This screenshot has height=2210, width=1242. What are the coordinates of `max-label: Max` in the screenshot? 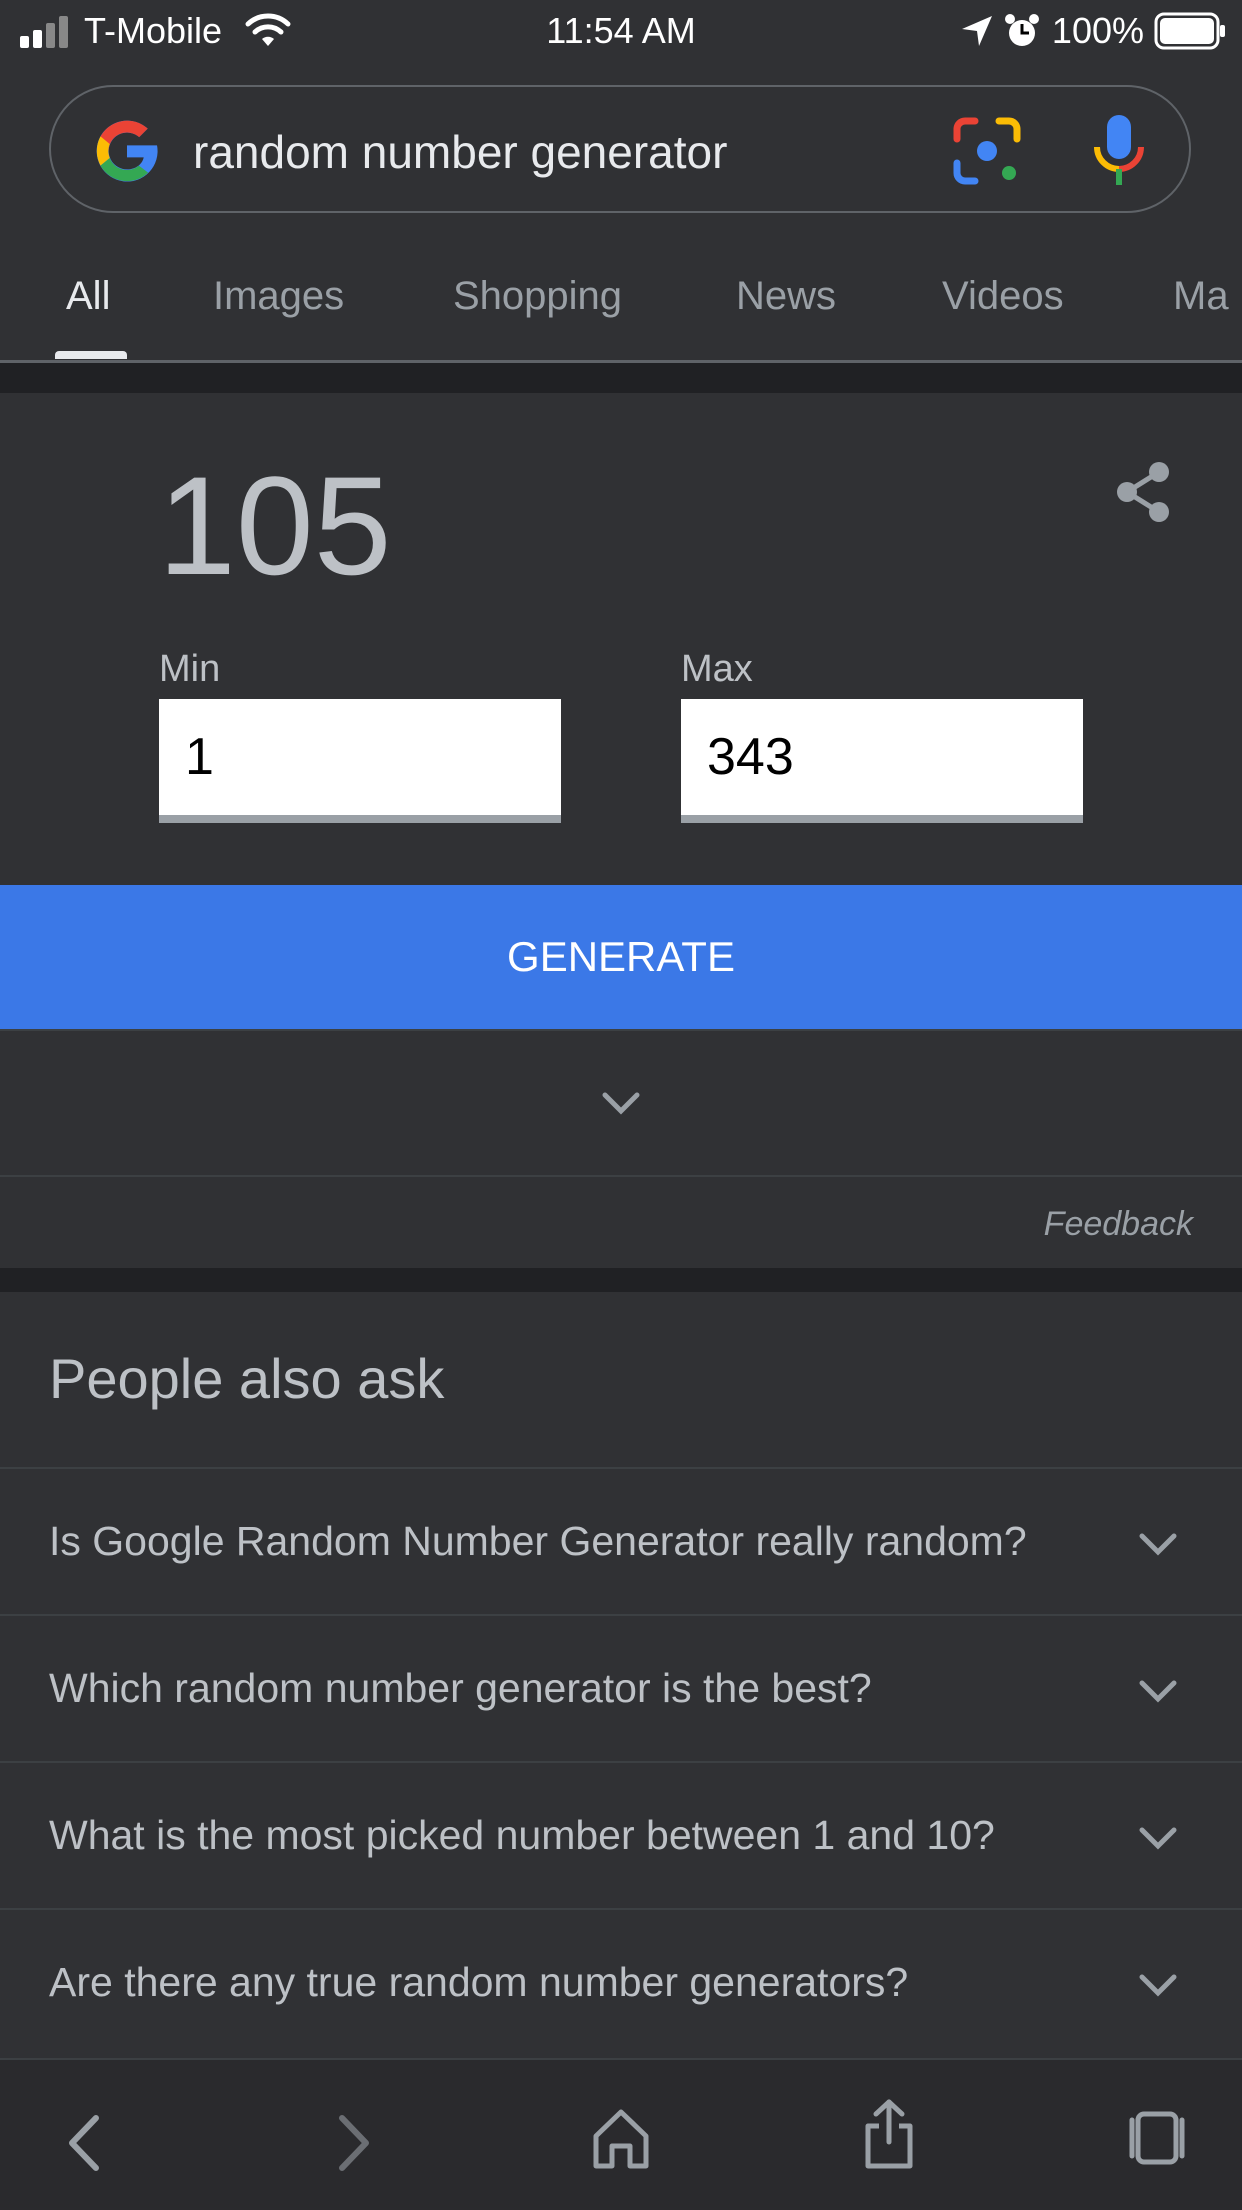 It's located at (717, 669).